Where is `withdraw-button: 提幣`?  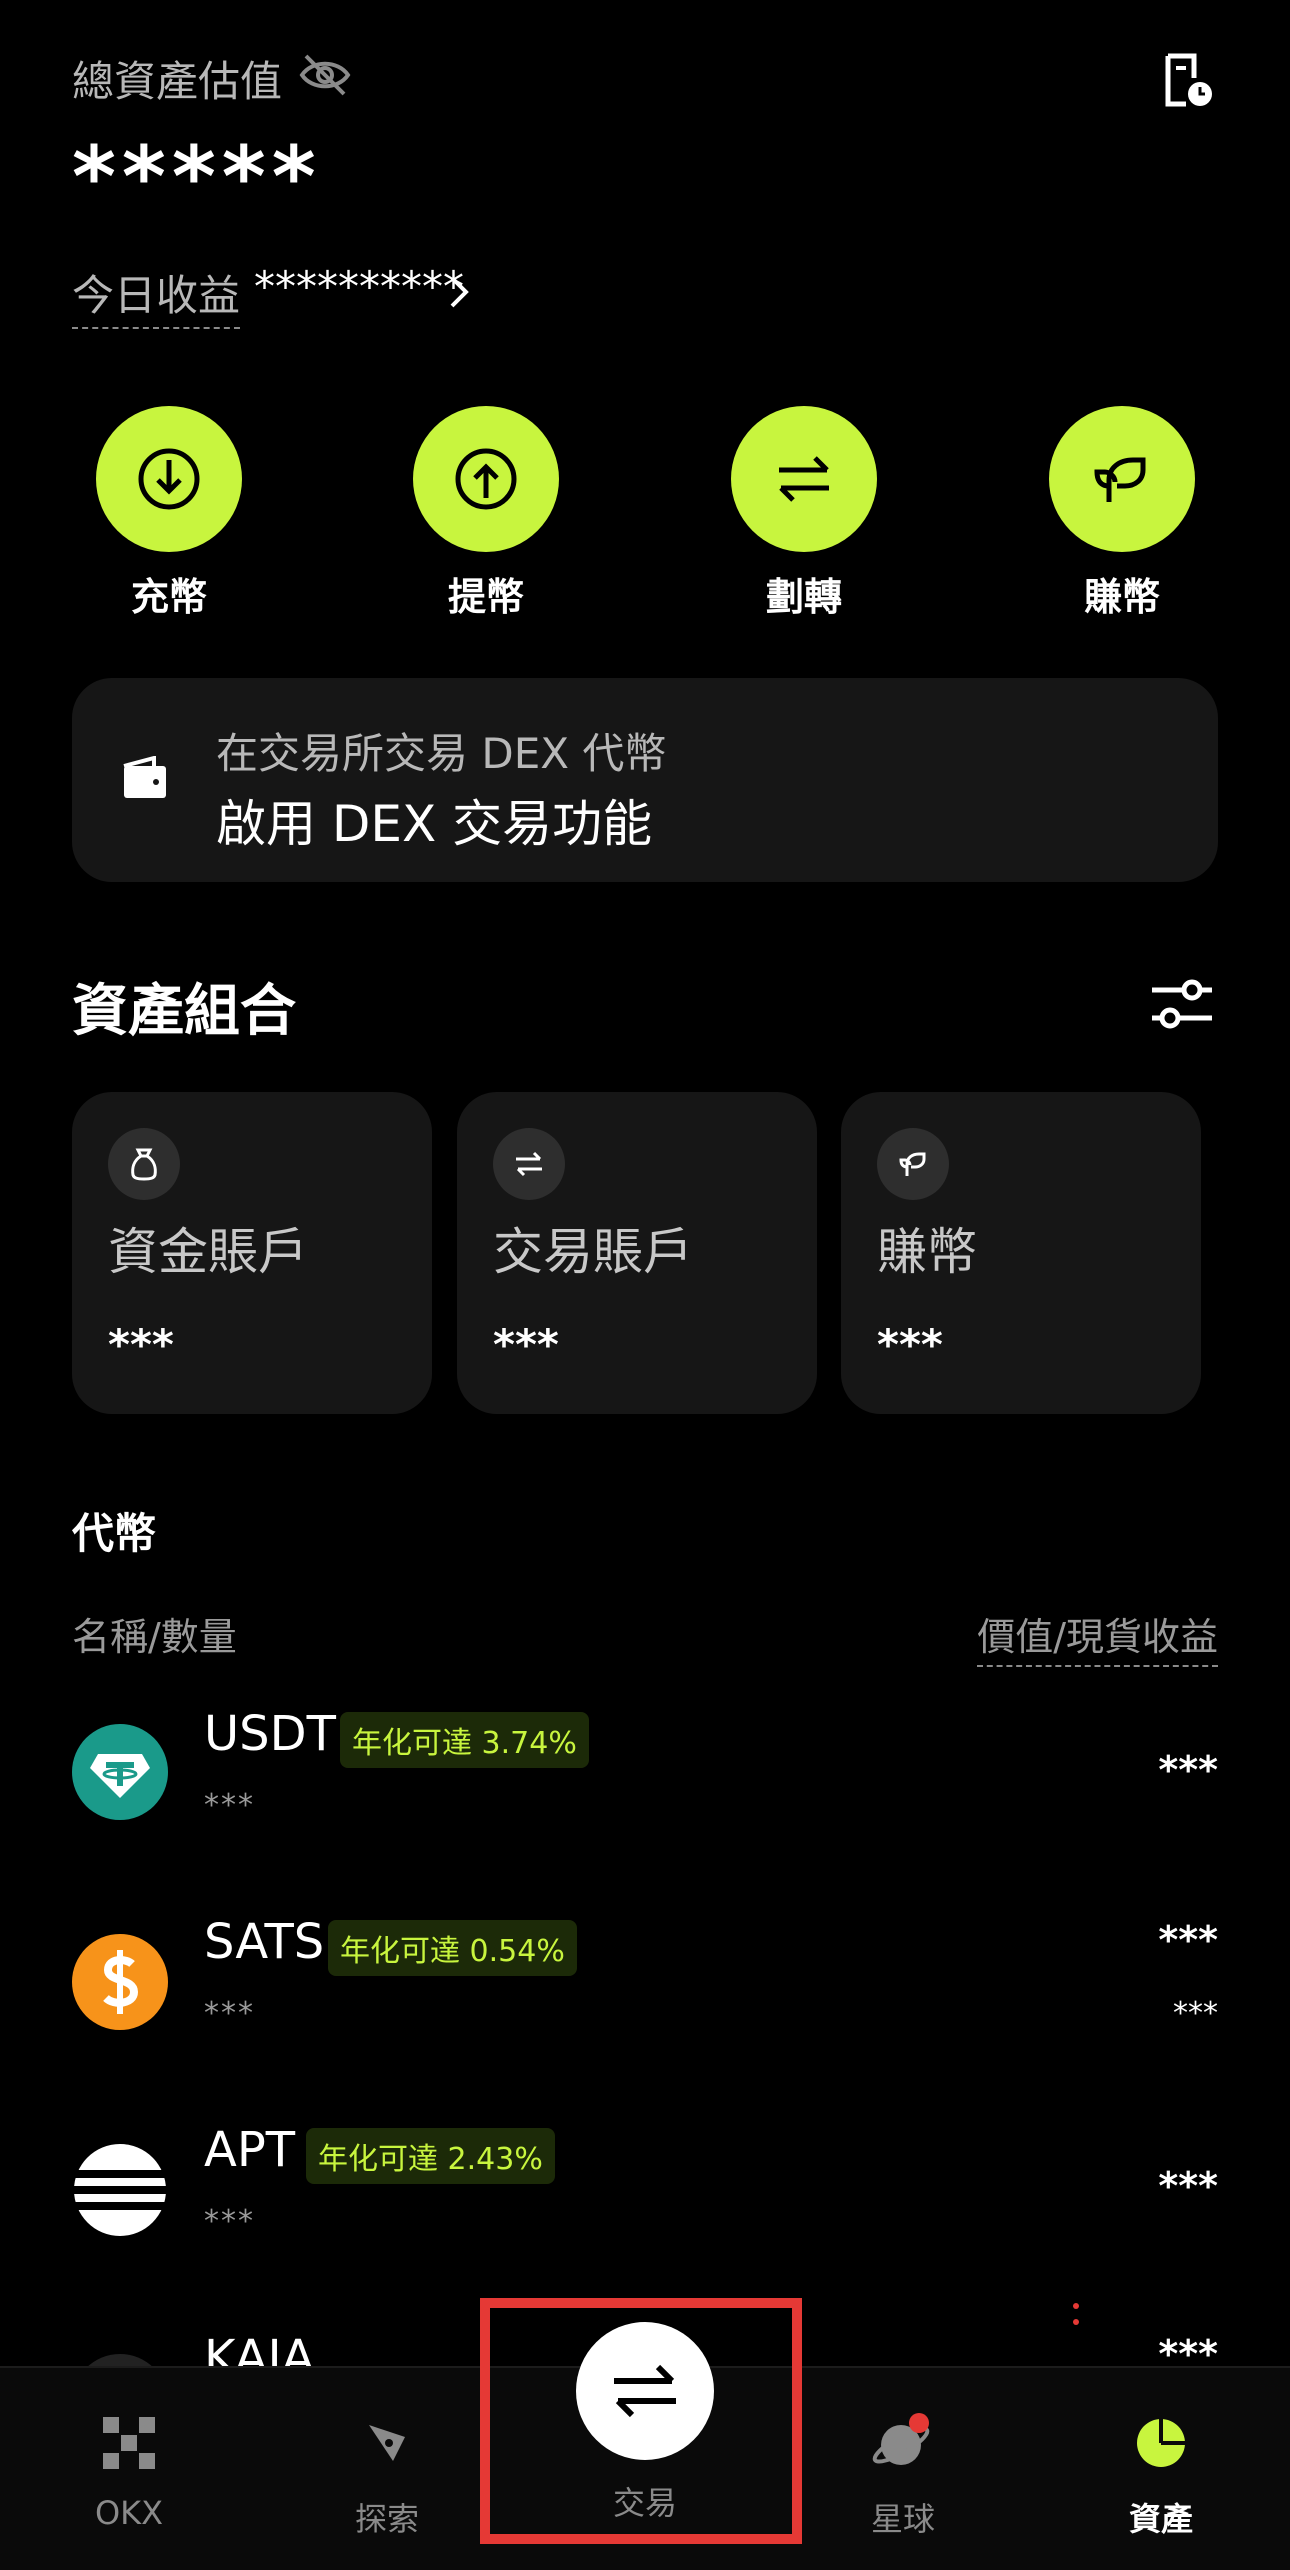
withdraw-button: 提幣 is located at coordinates (486, 513).